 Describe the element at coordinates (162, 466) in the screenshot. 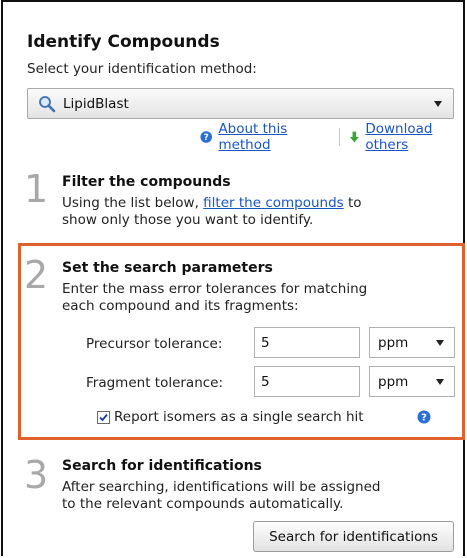

I see `step-3-title: Search for identifications` at that location.